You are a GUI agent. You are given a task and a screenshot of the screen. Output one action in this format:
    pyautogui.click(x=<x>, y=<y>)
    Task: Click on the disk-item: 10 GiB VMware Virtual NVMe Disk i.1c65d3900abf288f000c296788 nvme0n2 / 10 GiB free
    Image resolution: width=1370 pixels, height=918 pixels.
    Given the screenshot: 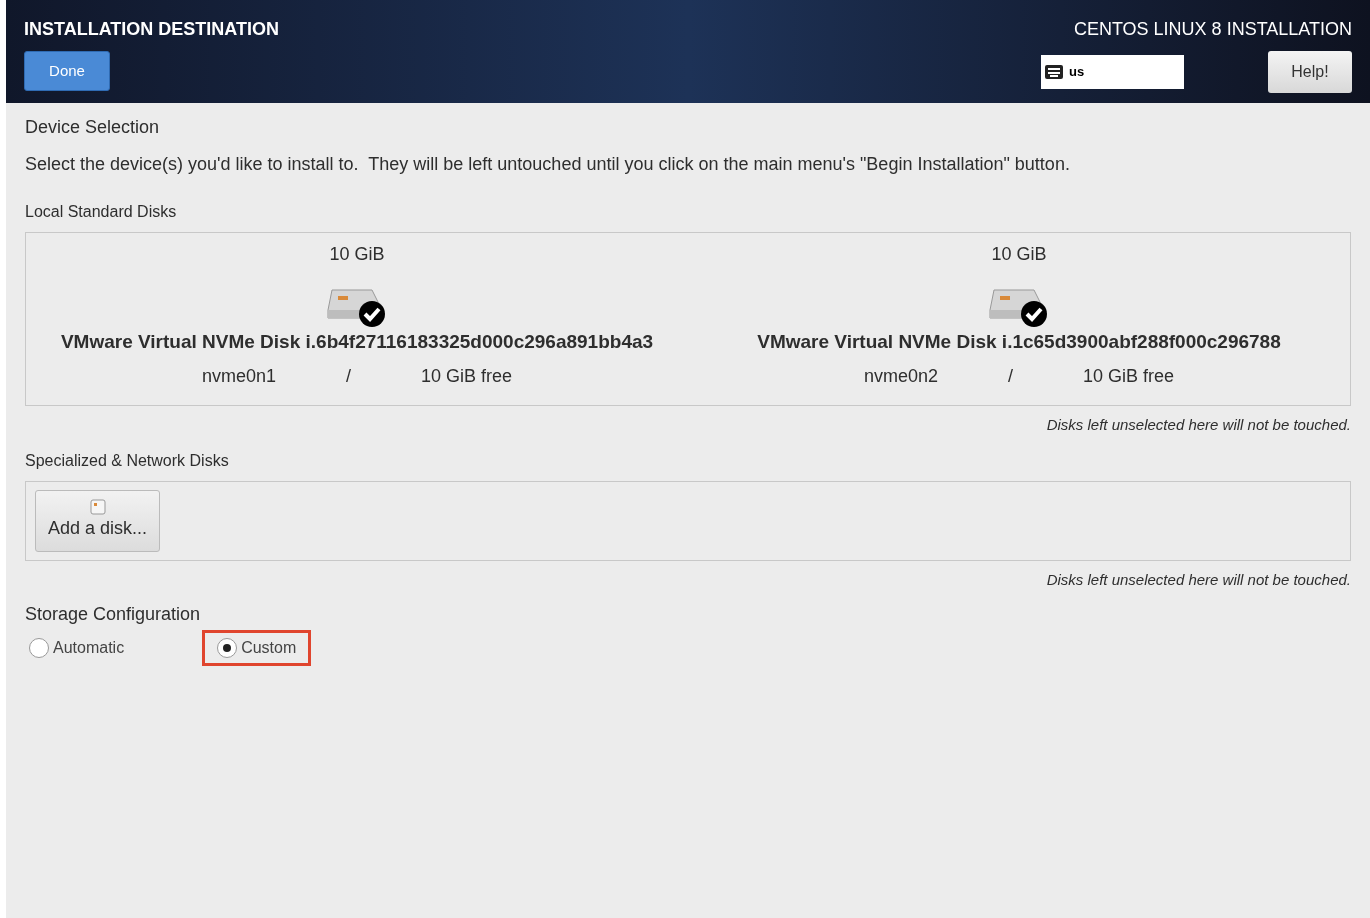 What is the action you would take?
    pyautogui.click(x=1019, y=319)
    